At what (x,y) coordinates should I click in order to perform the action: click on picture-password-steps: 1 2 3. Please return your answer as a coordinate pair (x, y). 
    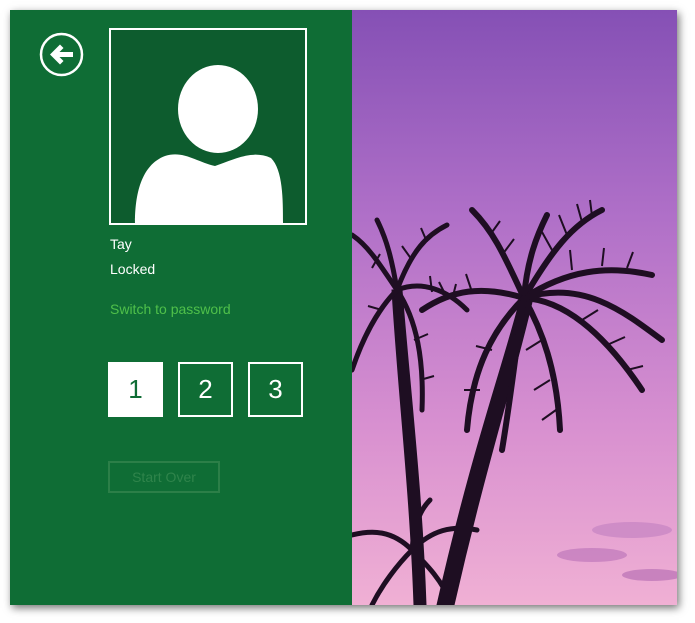
    Looking at the image, I should click on (205, 389).